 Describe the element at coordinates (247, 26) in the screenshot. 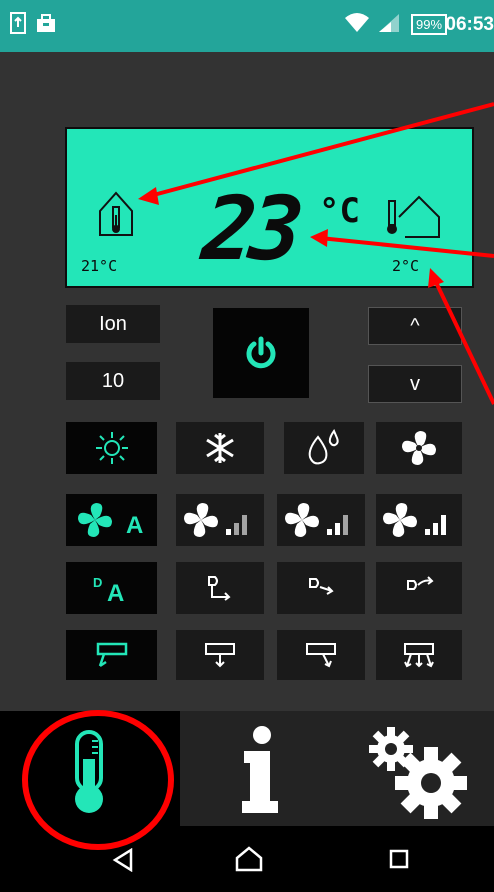

I see `status-bar: 99% 06:53` at that location.